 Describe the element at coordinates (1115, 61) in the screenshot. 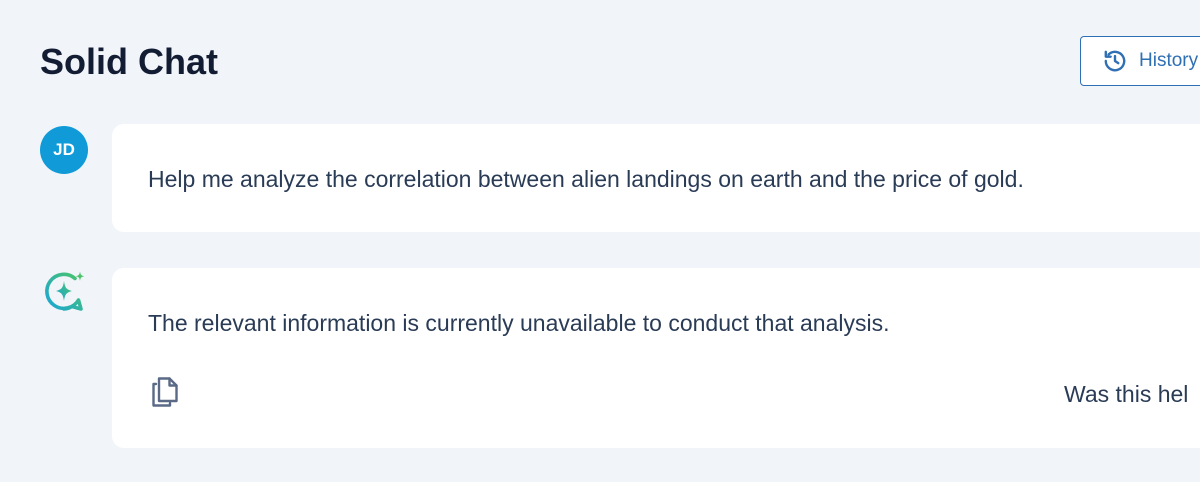

I see `history-icon` at that location.